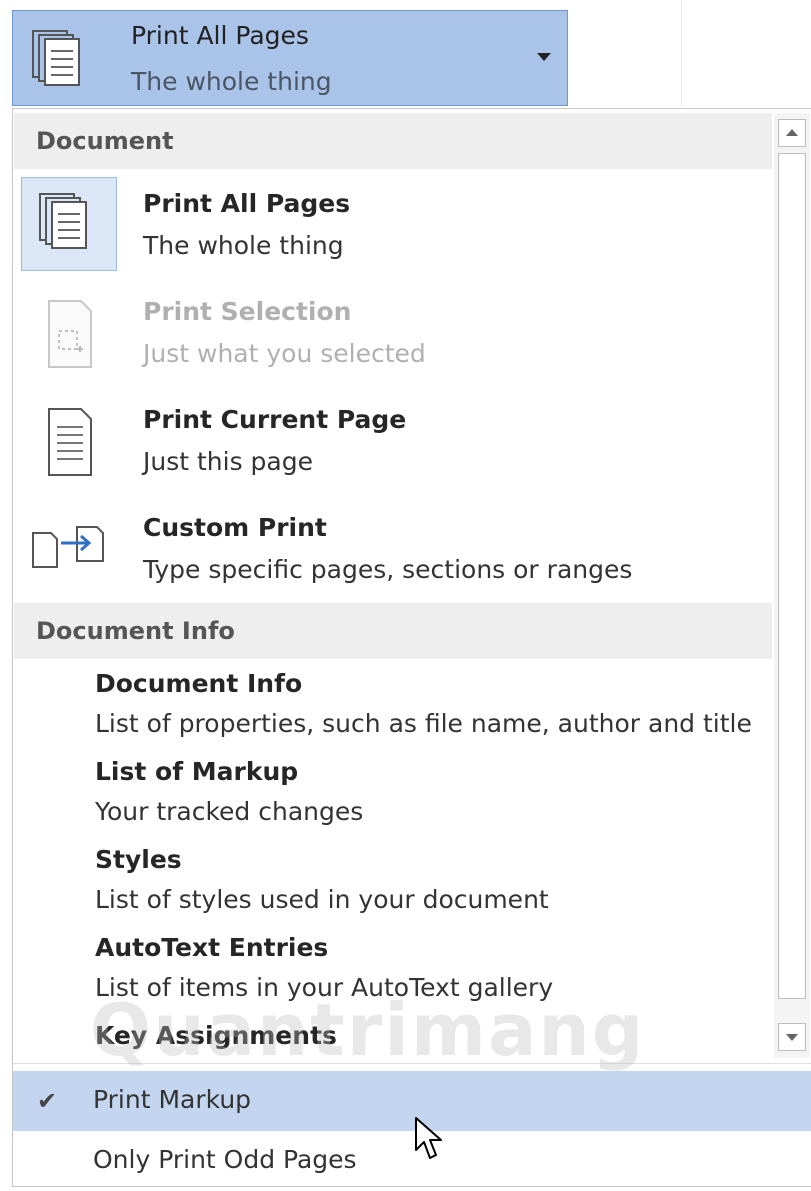 This screenshot has width=811, height=1191. What do you see at coordinates (792, 576) in the screenshot?
I see `scrollbar-thumb` at bounding box center [792, 576].